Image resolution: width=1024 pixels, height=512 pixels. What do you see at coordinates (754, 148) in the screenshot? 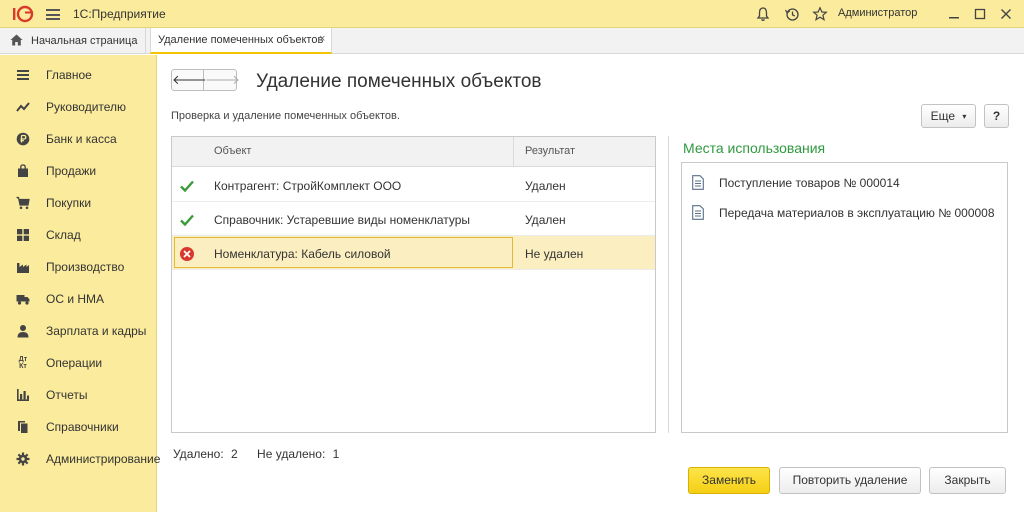
I see `usage-title: Места использования` at bounding box center [754, 148].